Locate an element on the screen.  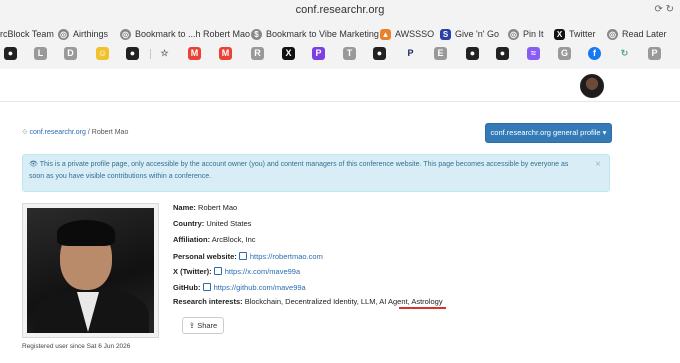
bookmark-item: ◎ Pin It is located at coordinates (526, 34).